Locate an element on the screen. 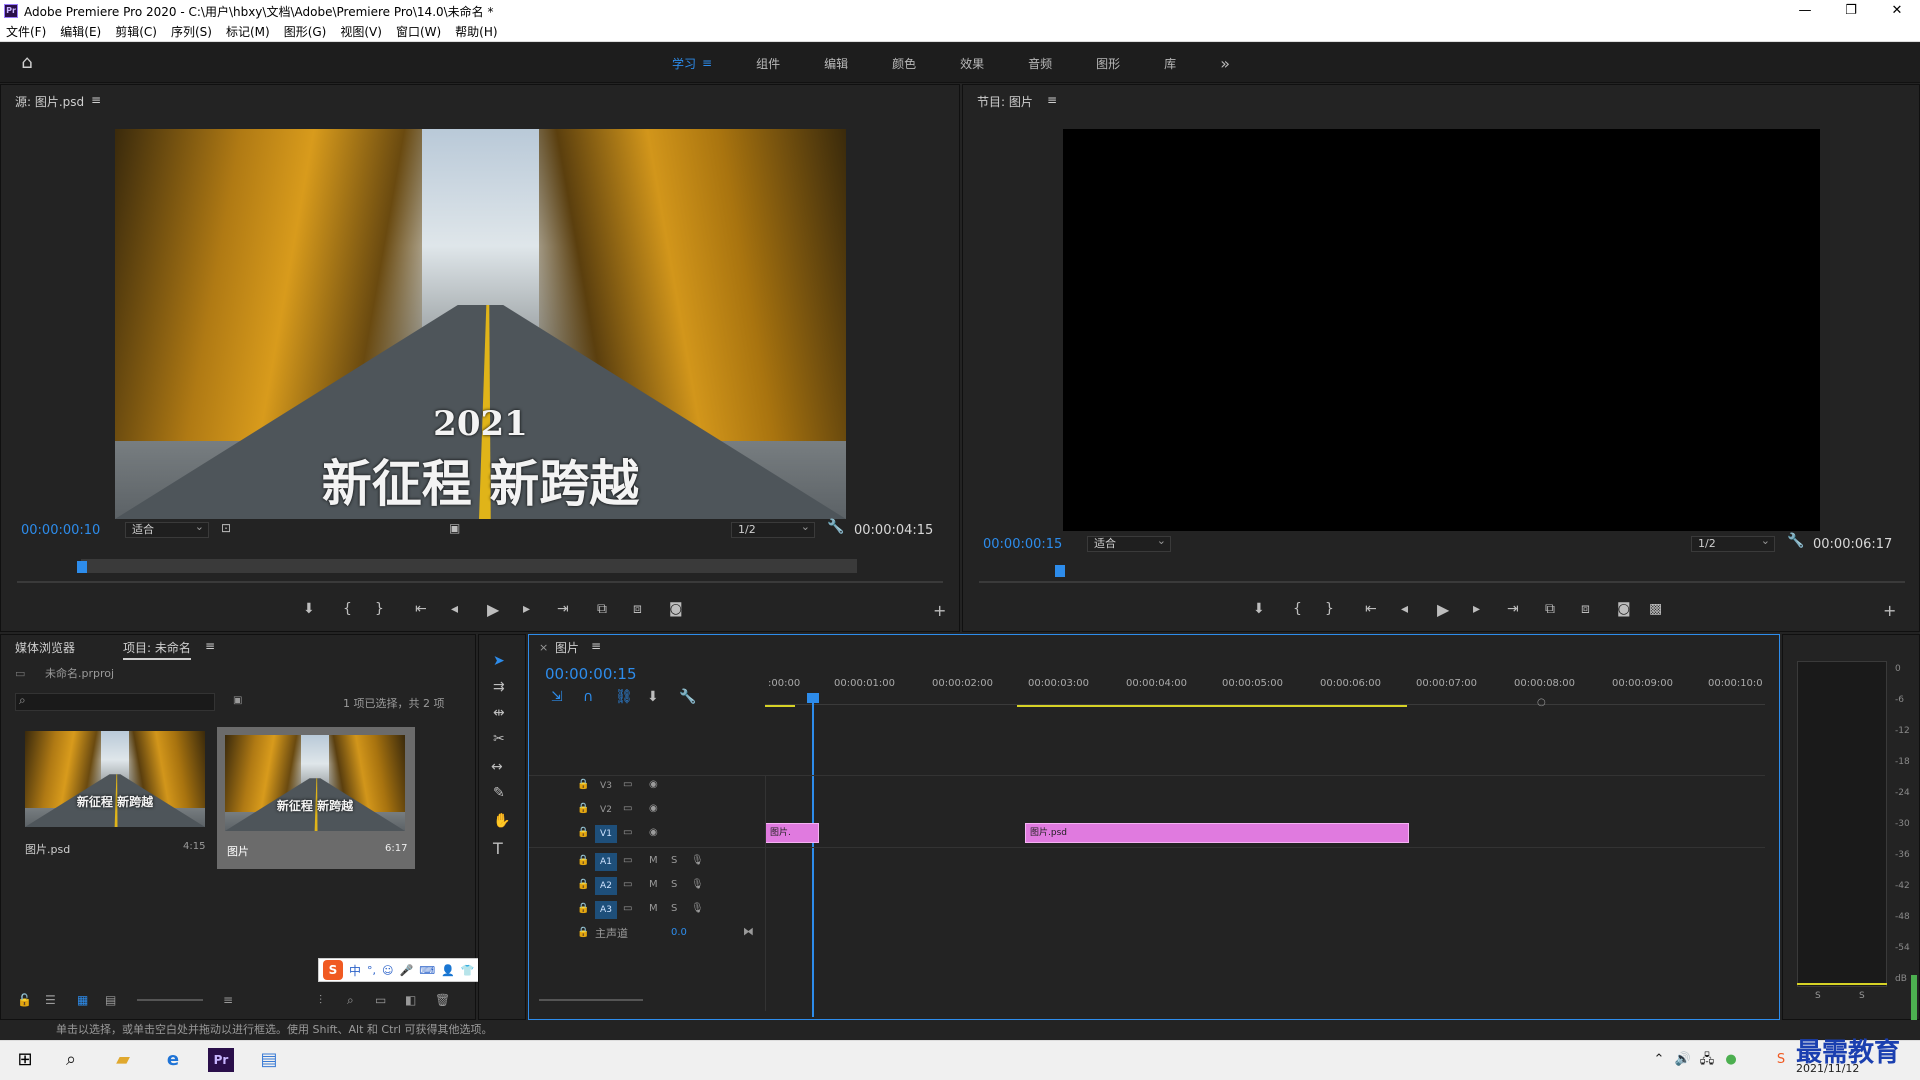 This screenshot has height=1080, width=1920. app-taskbar-icon: ▤ is located at coordinates (269, 1060).